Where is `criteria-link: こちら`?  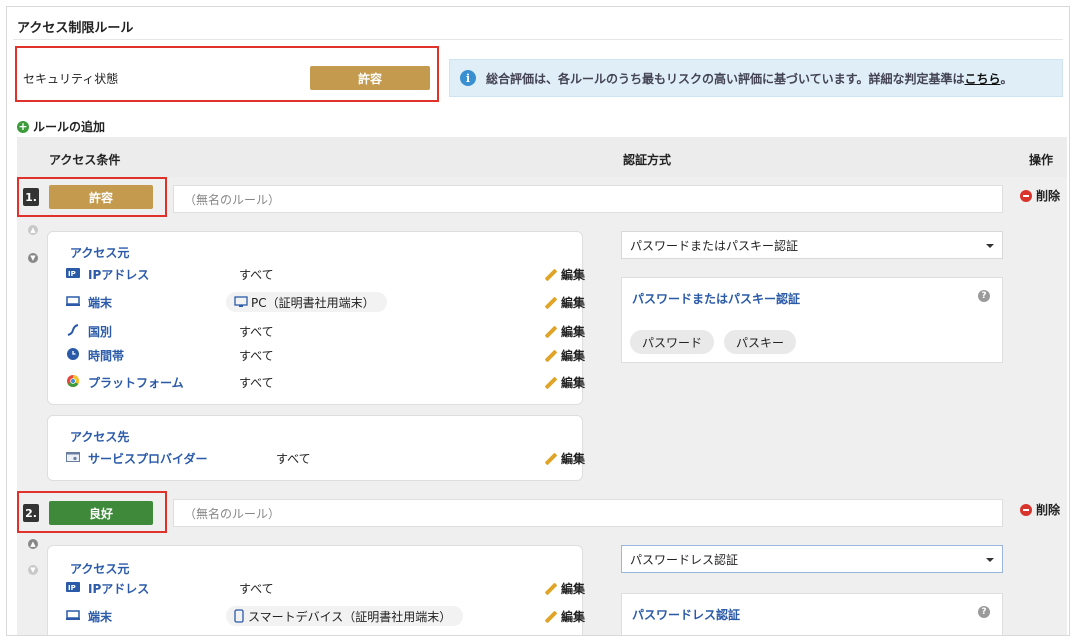 criteria-link: こちら is located at coordinates (982, 78).